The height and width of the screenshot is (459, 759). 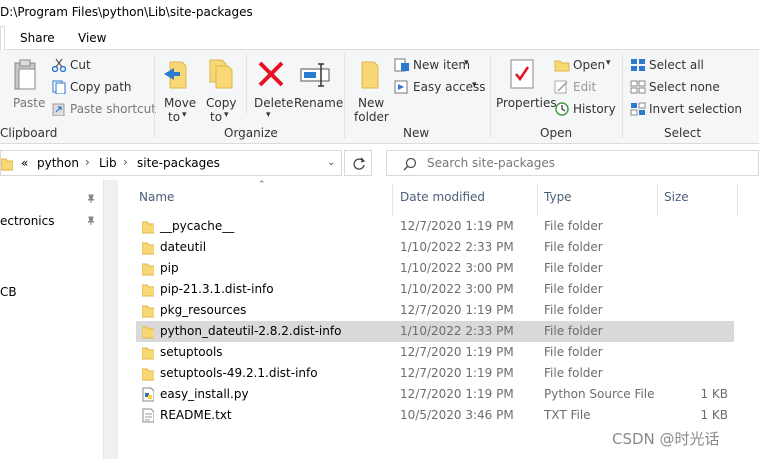 I want to click on refresh-button, so click(x=358, y=163).